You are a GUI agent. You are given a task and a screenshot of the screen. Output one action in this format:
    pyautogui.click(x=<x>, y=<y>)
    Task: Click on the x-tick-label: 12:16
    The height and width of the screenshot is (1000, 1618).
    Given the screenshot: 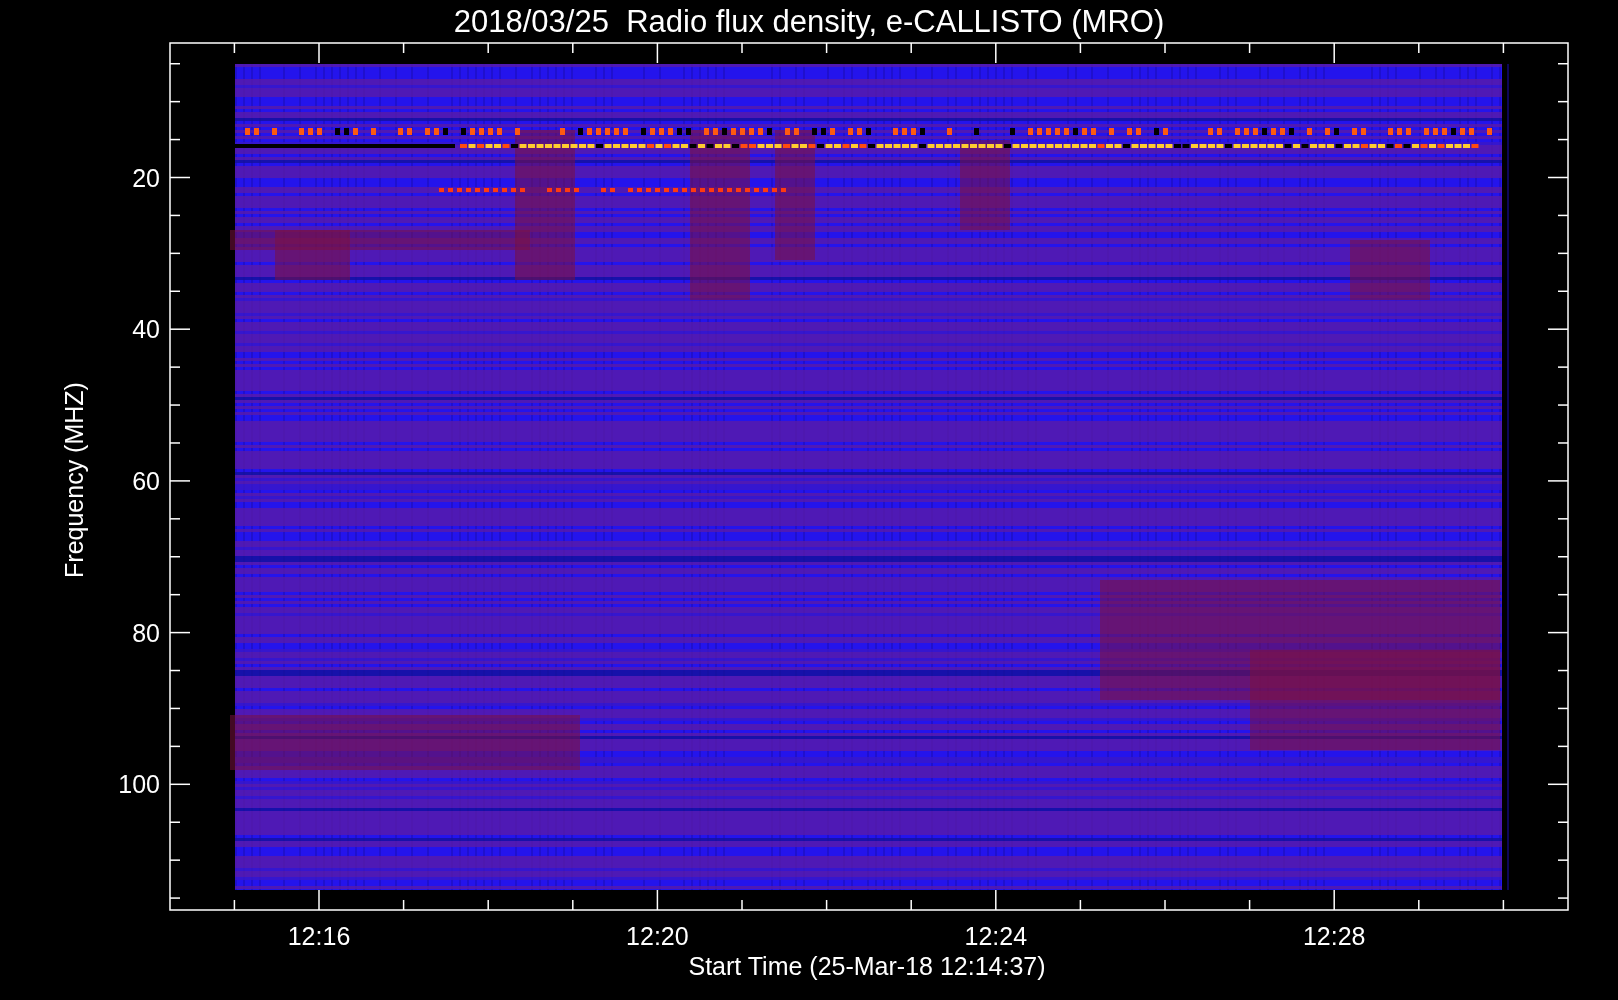 What is the action you would take?
    pyautogui.click(x=319, y=936)
    